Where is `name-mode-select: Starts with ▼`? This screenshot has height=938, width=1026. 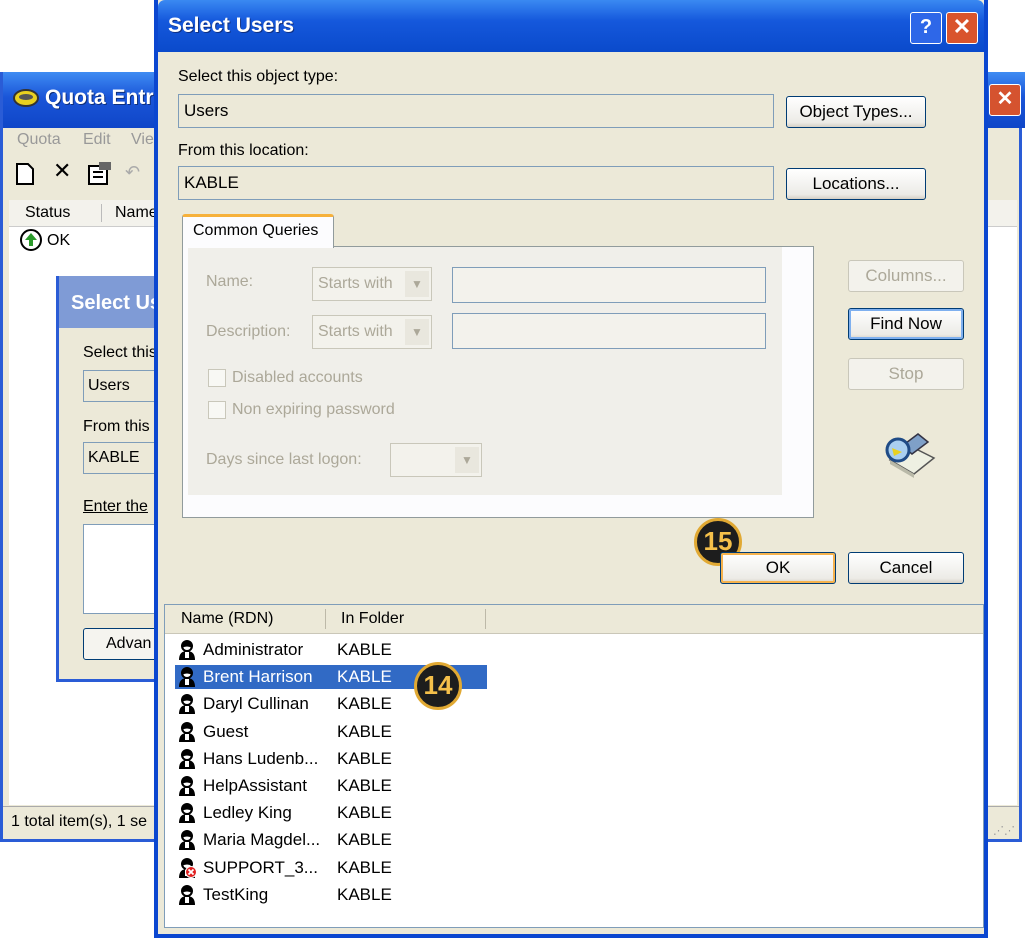 name-mode-select: Starts with ▼ is located at coordinates (372, 284).